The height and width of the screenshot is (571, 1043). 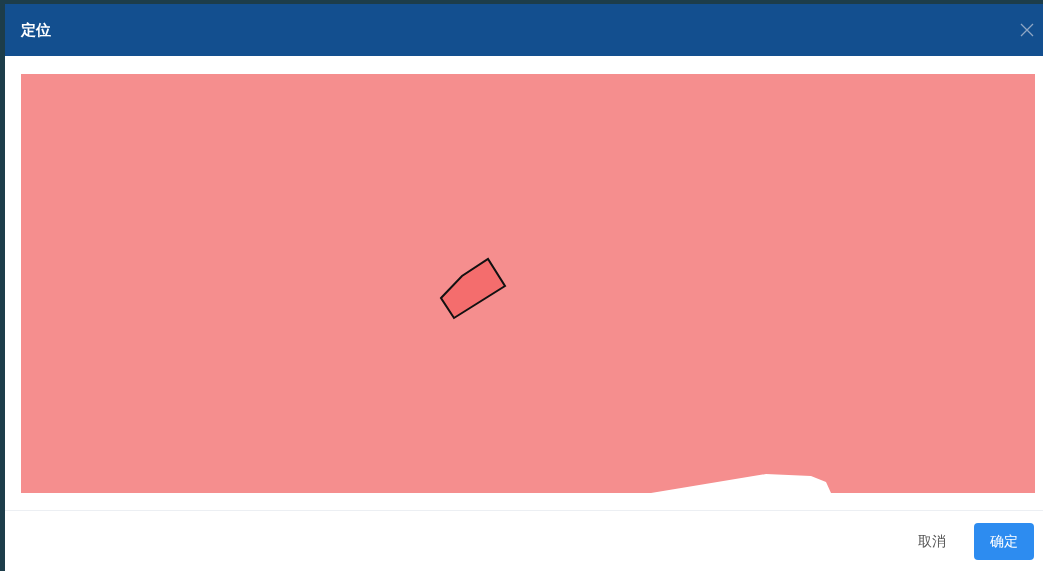 I want to click on dialog-title: 定位, so click(x=36, y=30).